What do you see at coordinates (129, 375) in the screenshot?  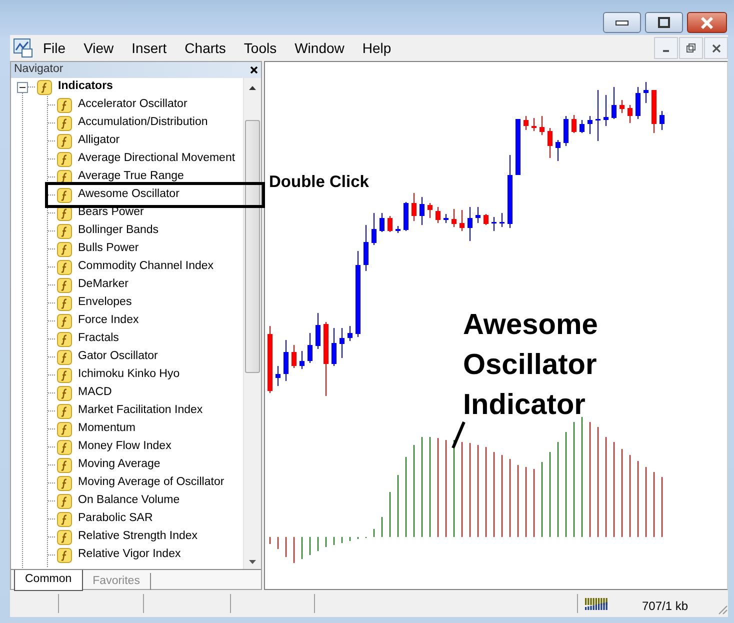 I see `tree-item: Ichimoku Kinko Hyo` at bounding box center [129, 375].